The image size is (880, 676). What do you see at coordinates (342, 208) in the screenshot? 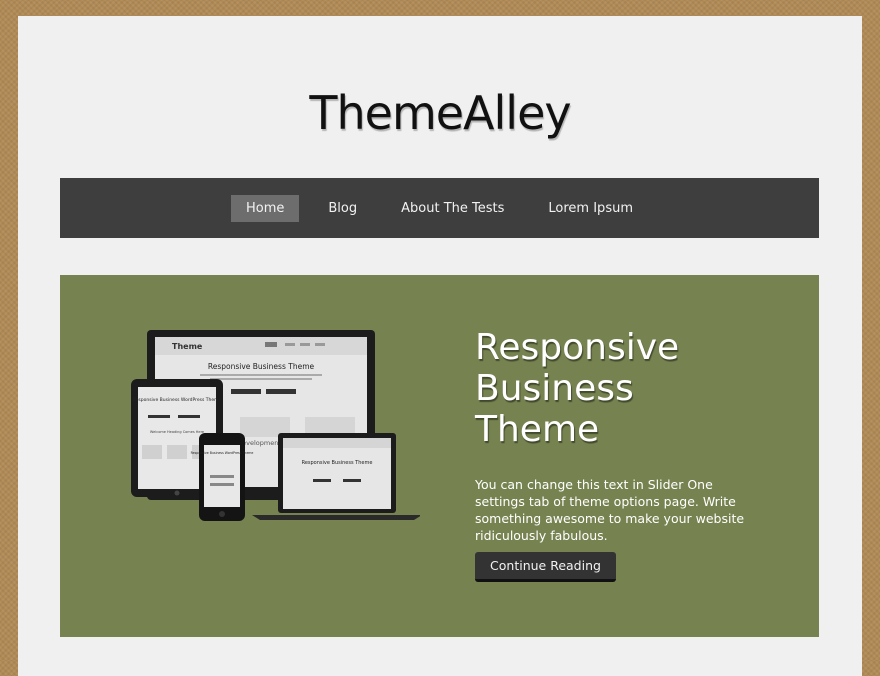
I see `nav-item-blog: Blog` at bounding box center [342, 208].